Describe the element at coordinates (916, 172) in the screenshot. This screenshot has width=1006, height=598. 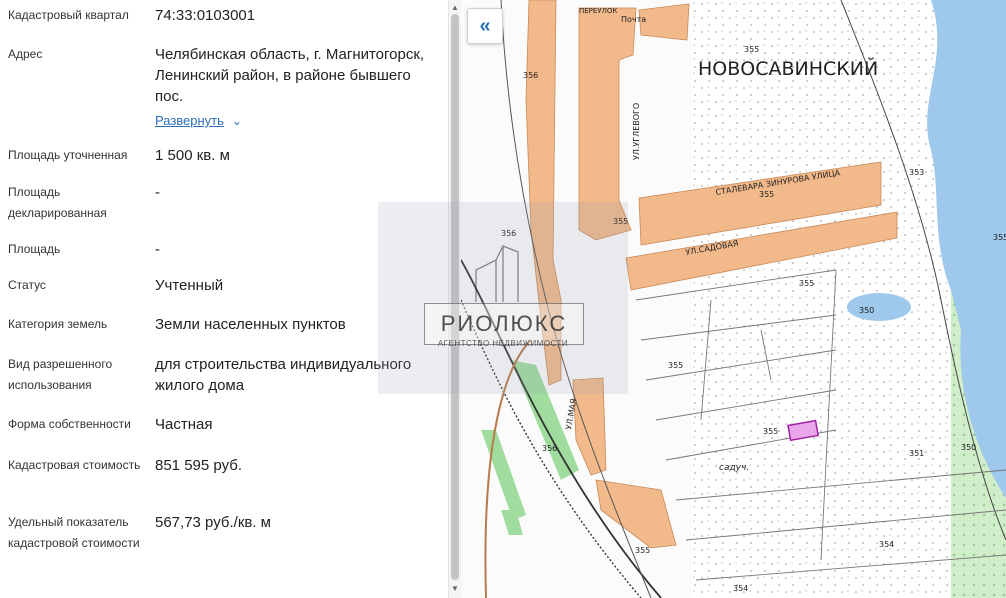
I see `elevation-label: 353` at that location.